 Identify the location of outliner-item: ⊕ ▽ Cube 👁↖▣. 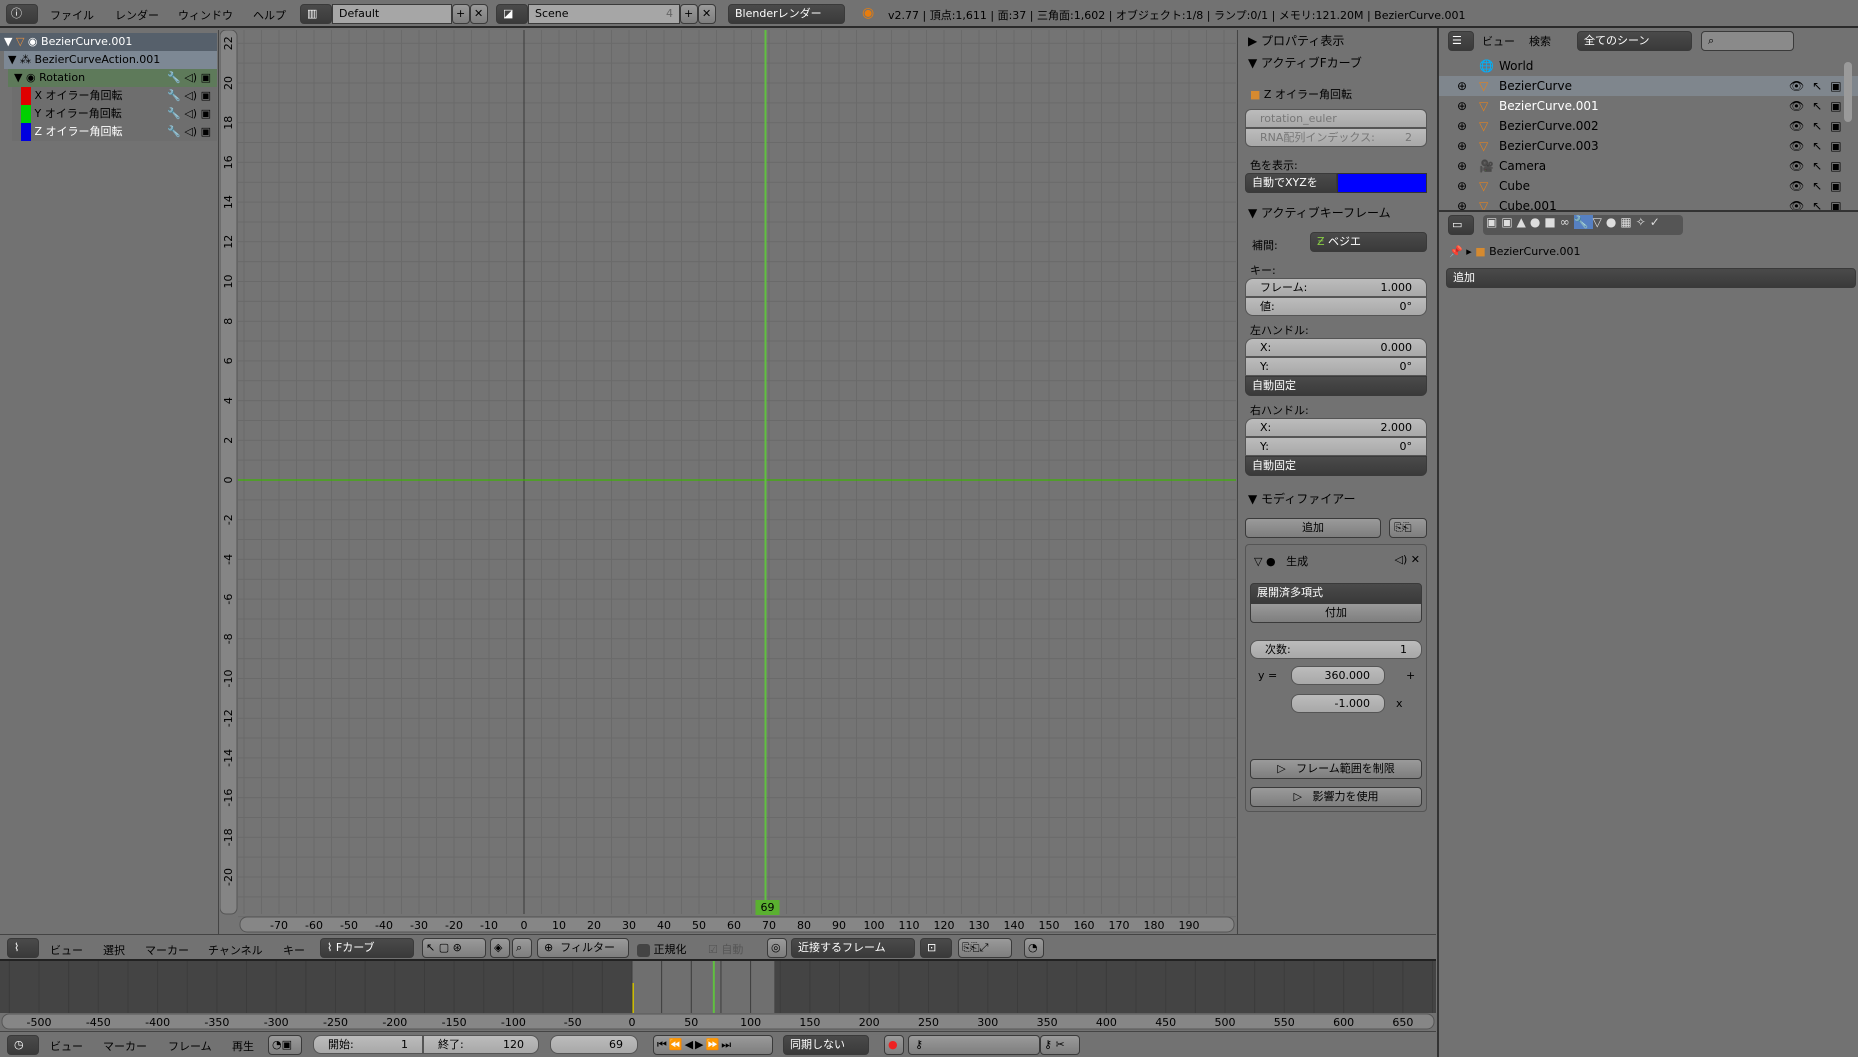
(1648, 186).